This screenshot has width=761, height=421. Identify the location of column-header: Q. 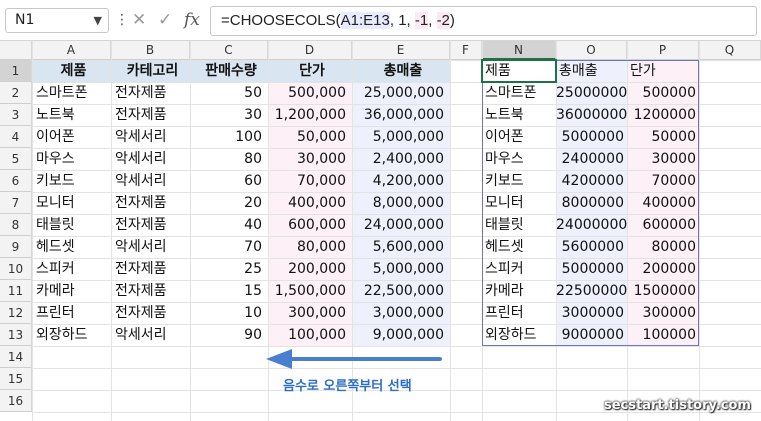
(730, 50).